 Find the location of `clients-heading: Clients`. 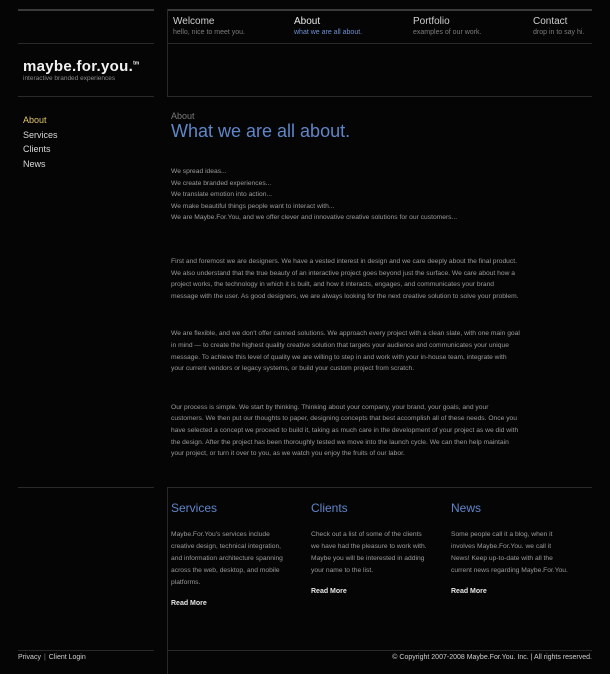

clients-heading: Clients is located at coordinates (329, 508).